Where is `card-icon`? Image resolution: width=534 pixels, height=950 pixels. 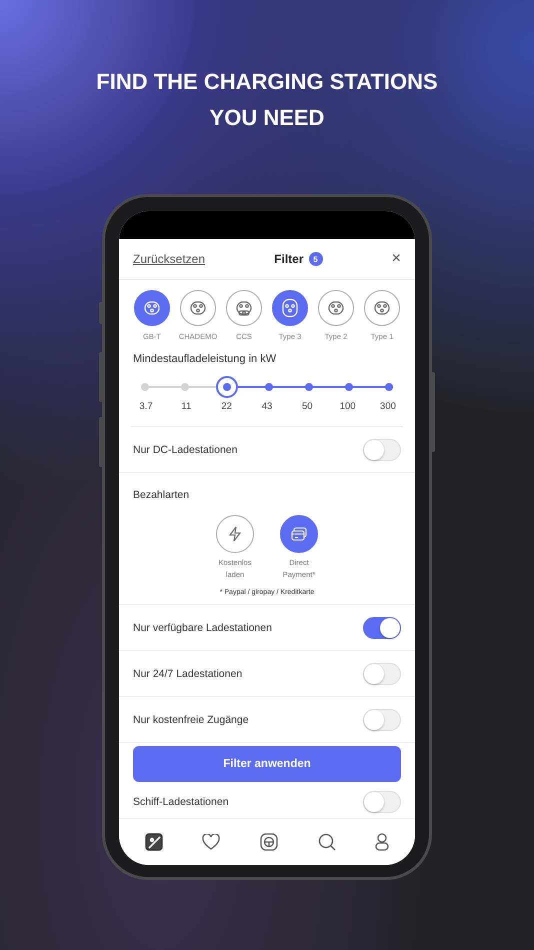
card-icon is located at coordinates (299, 534).